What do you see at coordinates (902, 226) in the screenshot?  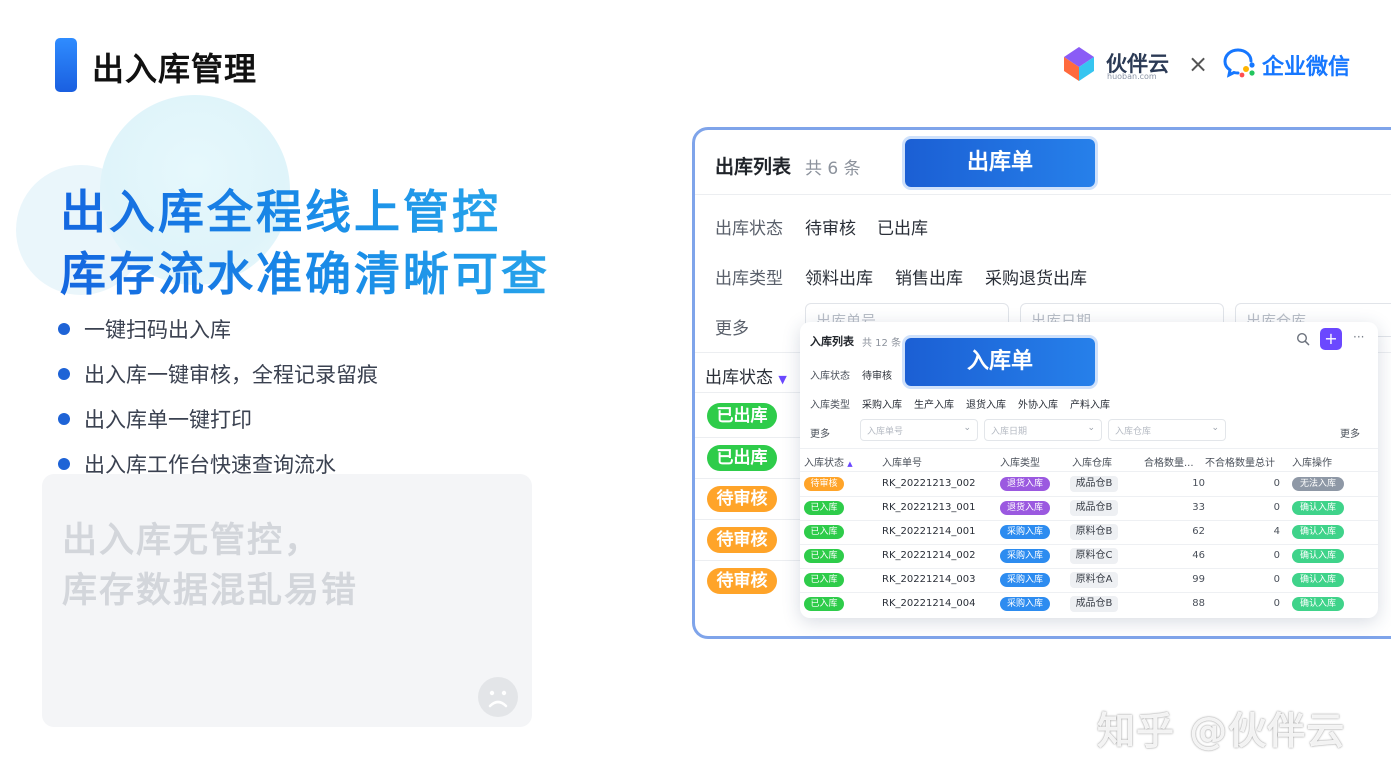 I see `status-option-shipped: 已出库` at bounding box center [902, 226].